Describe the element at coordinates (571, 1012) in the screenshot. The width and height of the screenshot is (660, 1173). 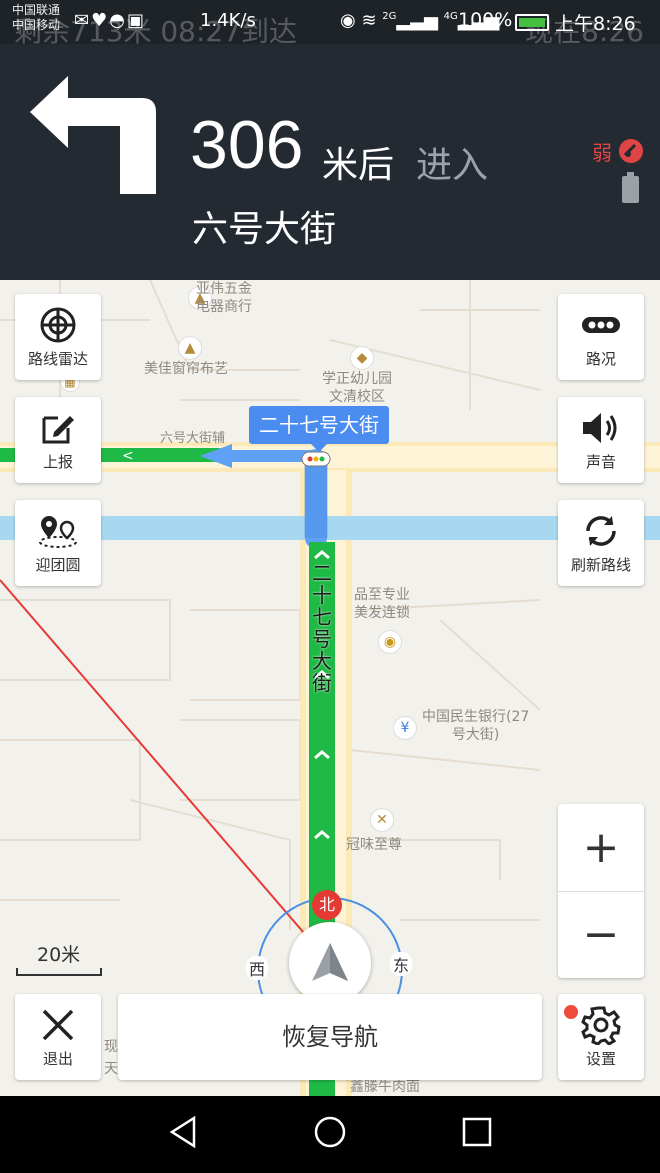
I see `settings-notification-dot` at that location.